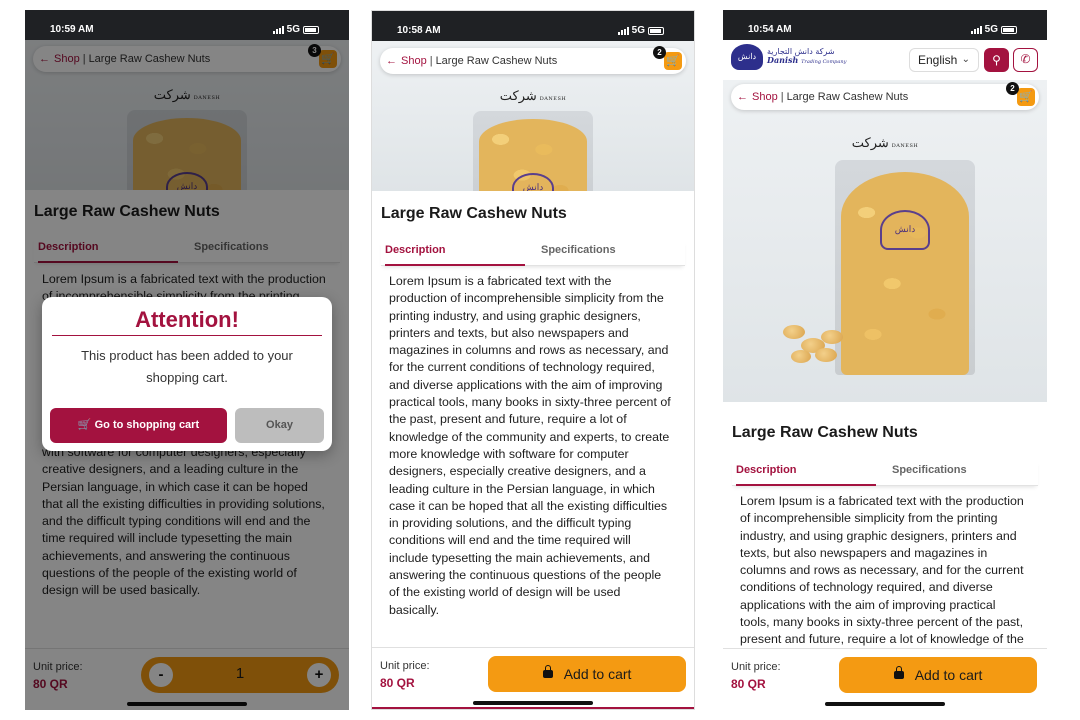  What do you see at coordinates (187, 335) in the screenshot?
I see `dialog-divider` at bounding box center [187, 335].